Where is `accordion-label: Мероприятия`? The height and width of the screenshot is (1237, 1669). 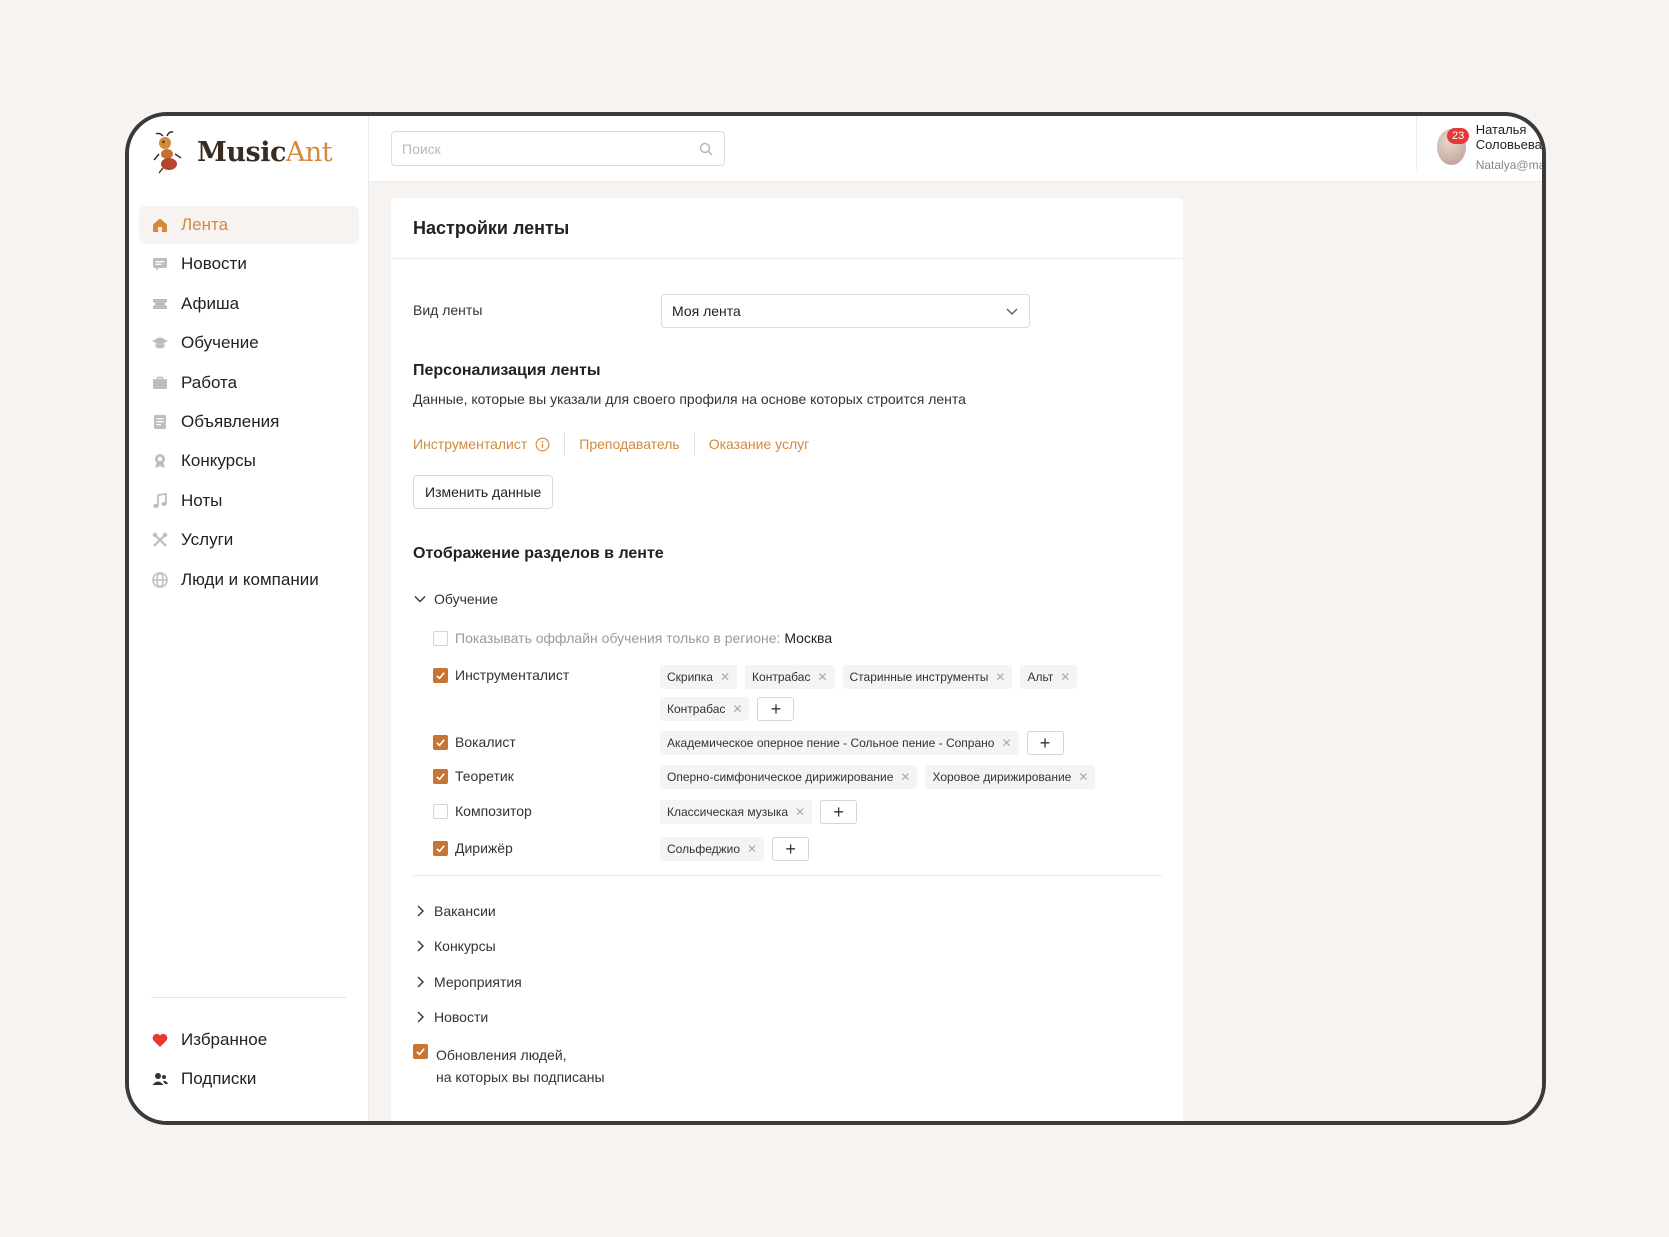
accordion-label: Мероприятия is located at coordinates (478, 982).